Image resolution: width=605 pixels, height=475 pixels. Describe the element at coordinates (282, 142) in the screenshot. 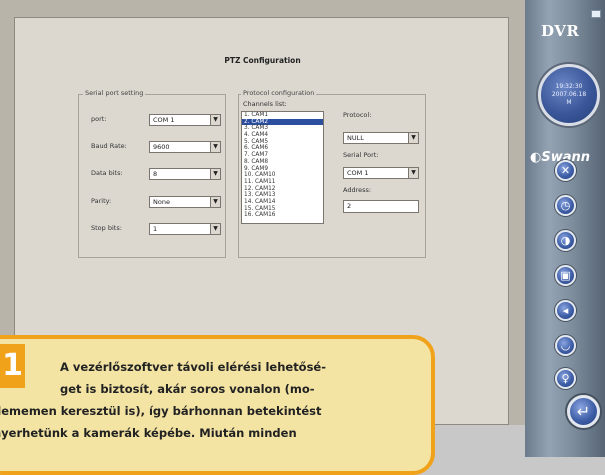

I see `channel-item: 5. CAM5` at that location.